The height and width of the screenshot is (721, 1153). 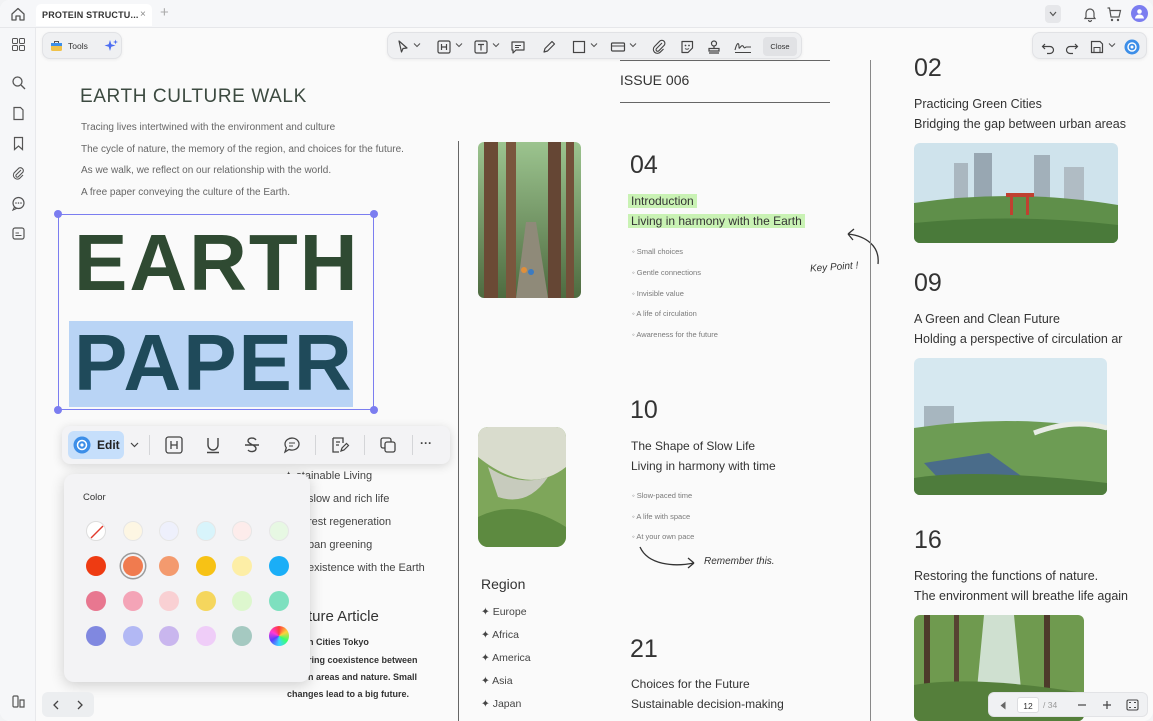 I want to click on text-box-icon, so click(x=444, y=47).